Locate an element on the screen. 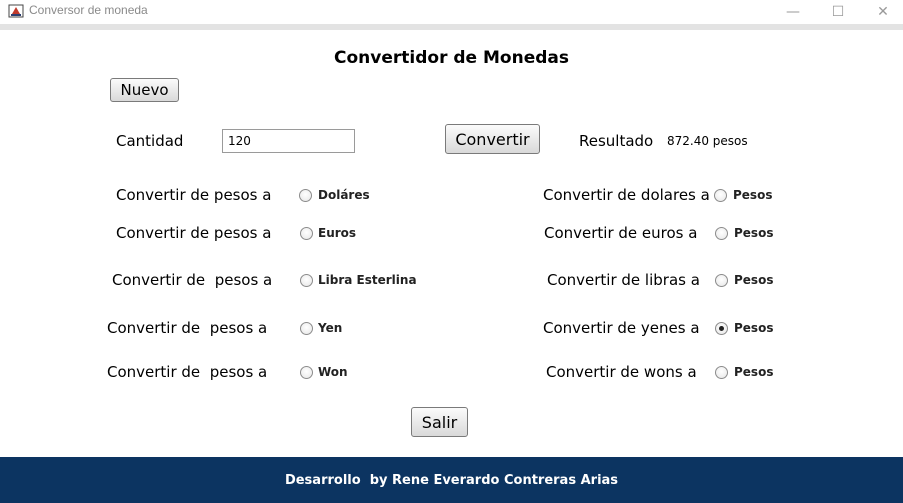 The height and width of the screenshot is (503, 903). maximize-button: ☐ is located at coordinates (838, 12).